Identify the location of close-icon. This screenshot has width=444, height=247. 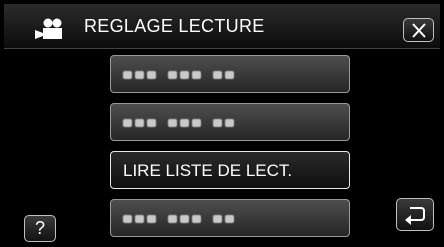
(419, 30).